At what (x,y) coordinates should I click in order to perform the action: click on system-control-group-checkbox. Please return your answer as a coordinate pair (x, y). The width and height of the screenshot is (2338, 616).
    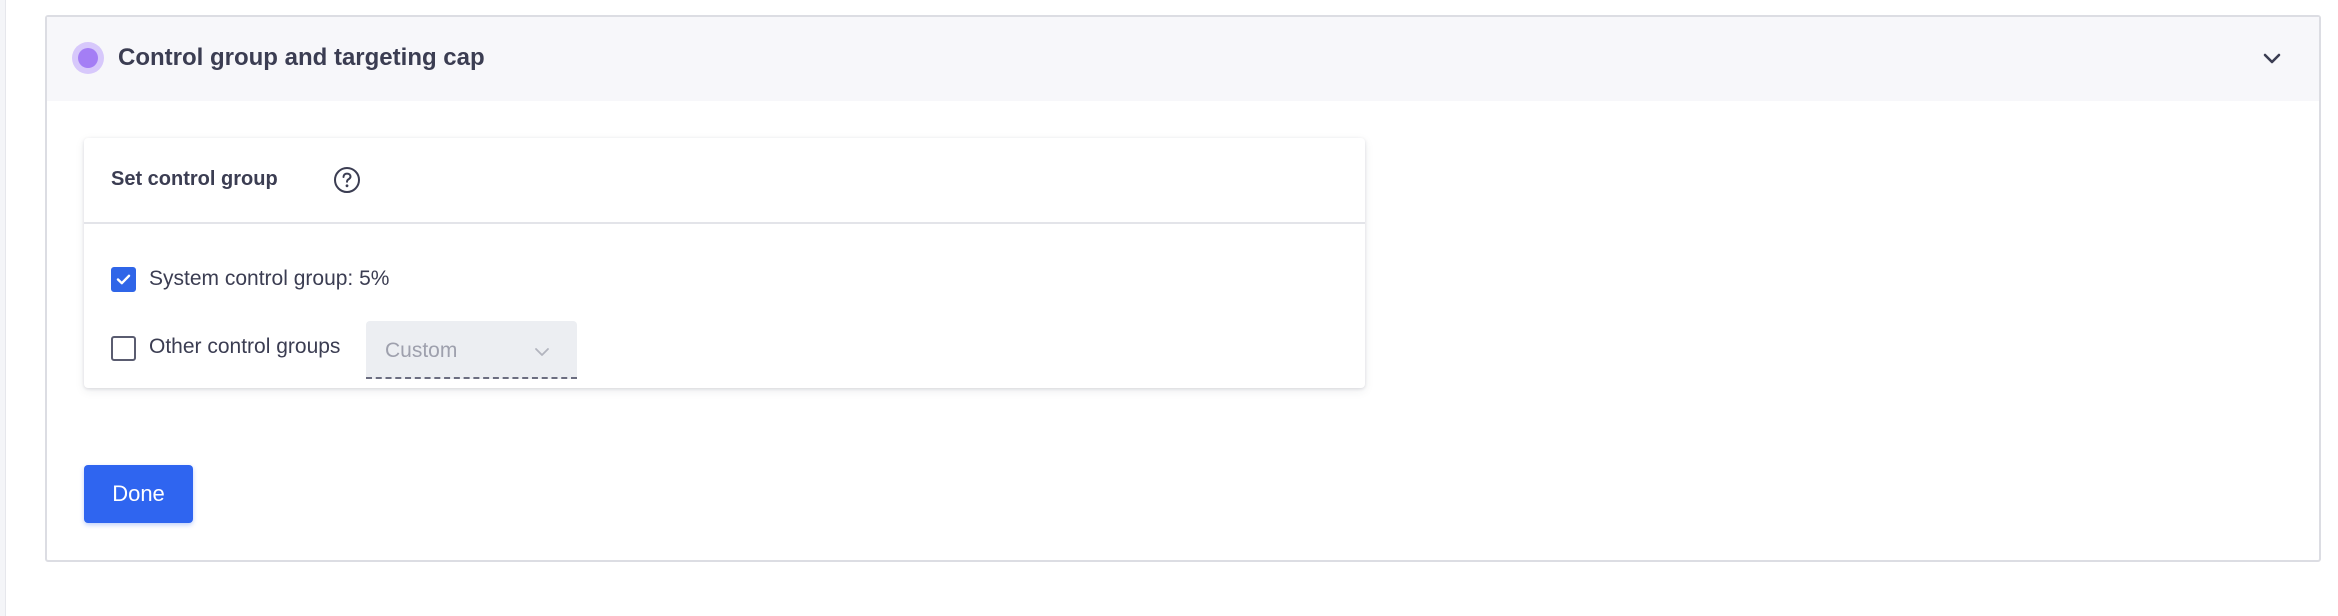
    Looking at the image, I should click on (123, 279).